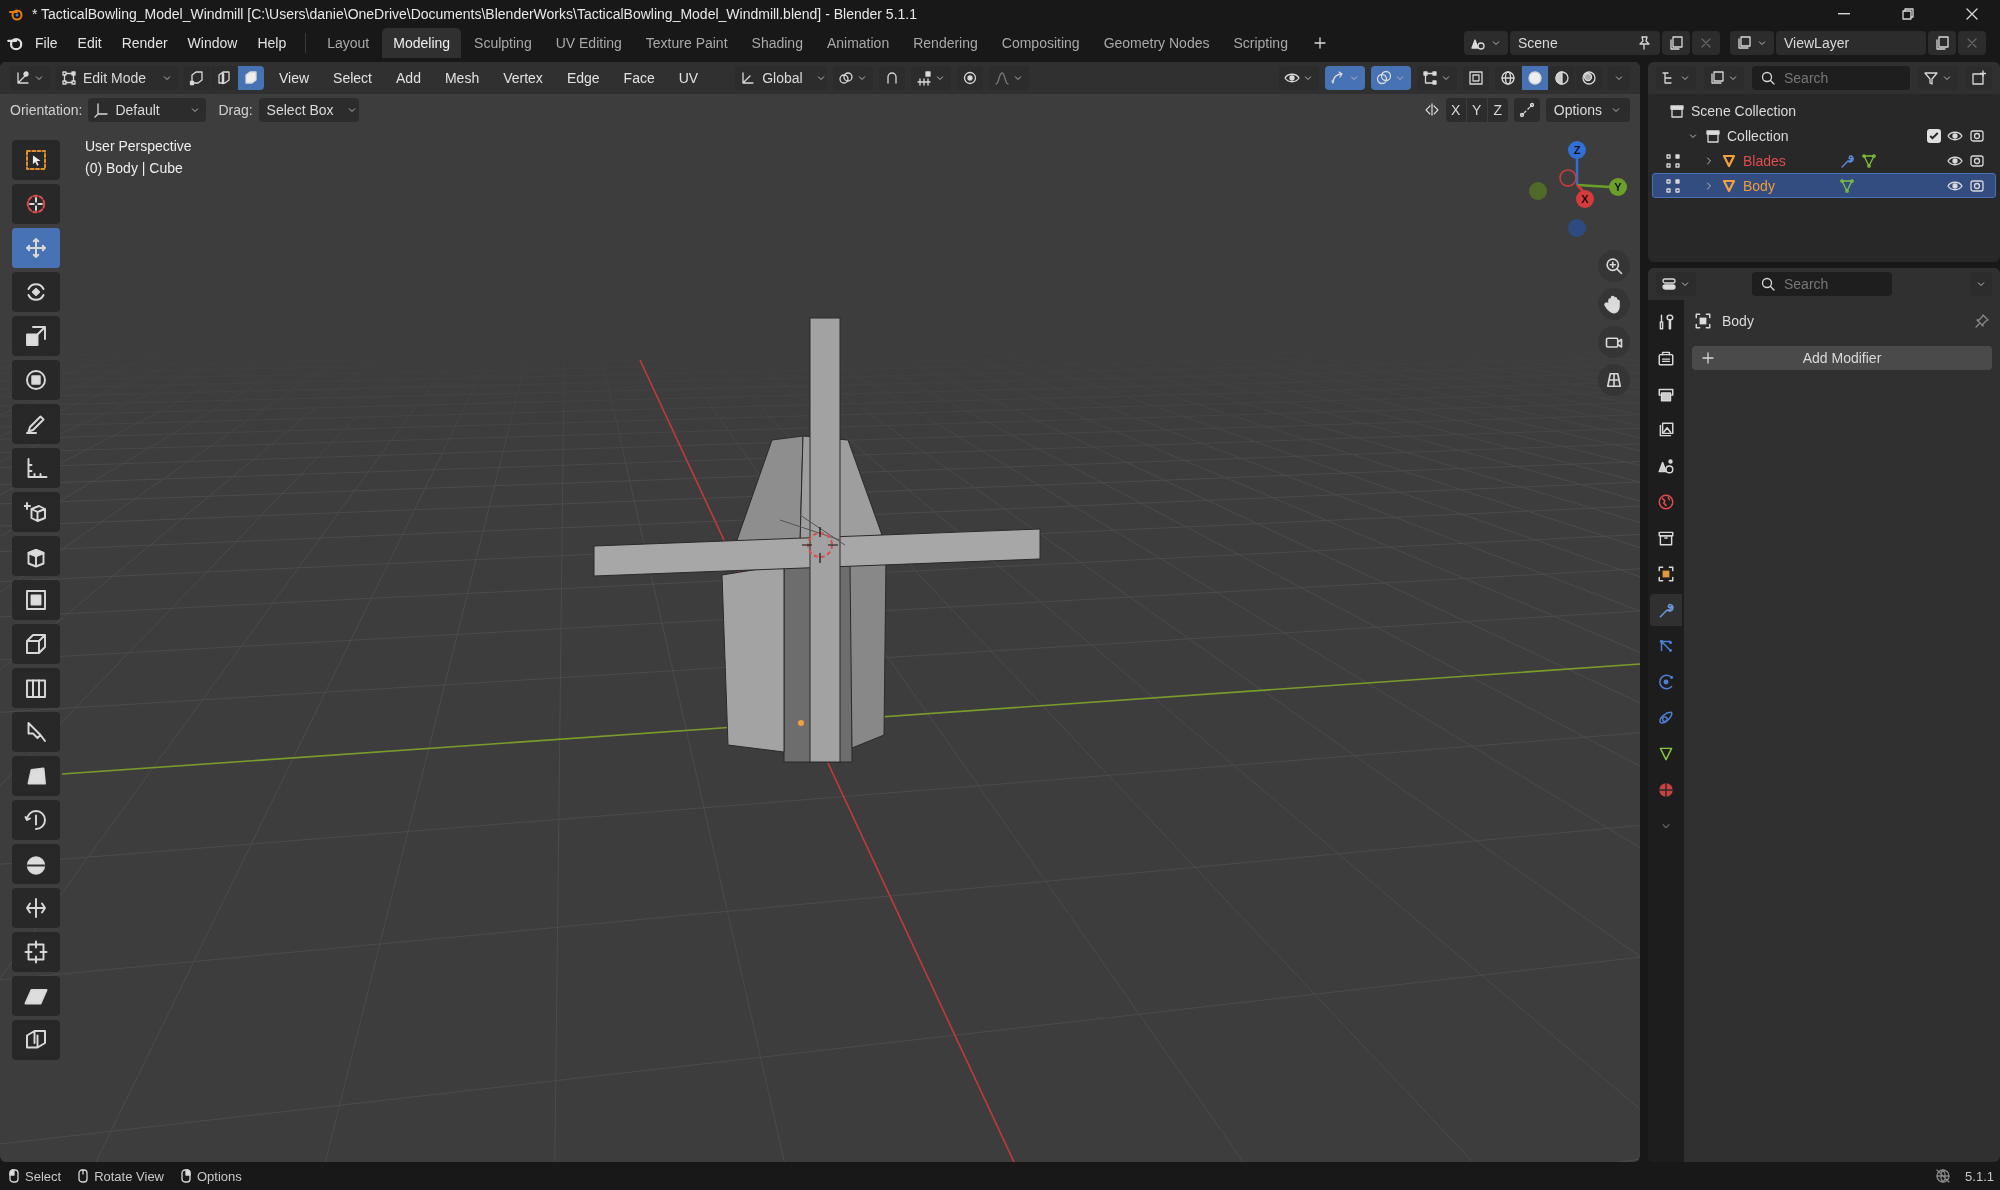 The width and height of the screenshot is (2000, 1190). I want to click on menu-item: Select, so click(352, 78).